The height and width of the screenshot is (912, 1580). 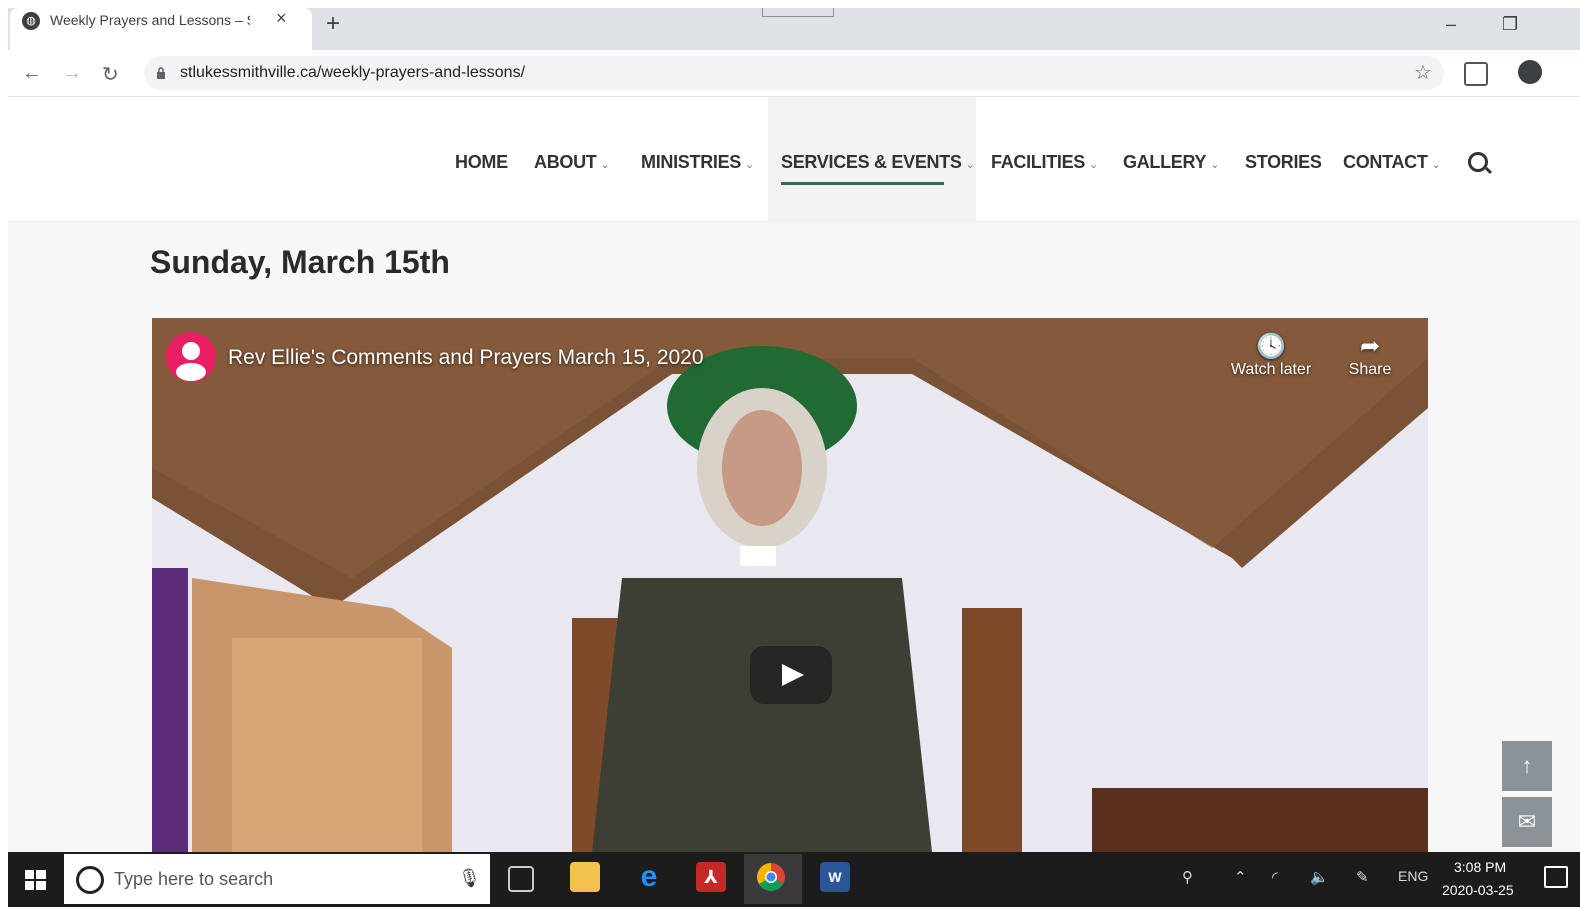 I want to click on nav-item-services-events: SERVICES & EVENTS ⌄, so click(x=878, y=162).